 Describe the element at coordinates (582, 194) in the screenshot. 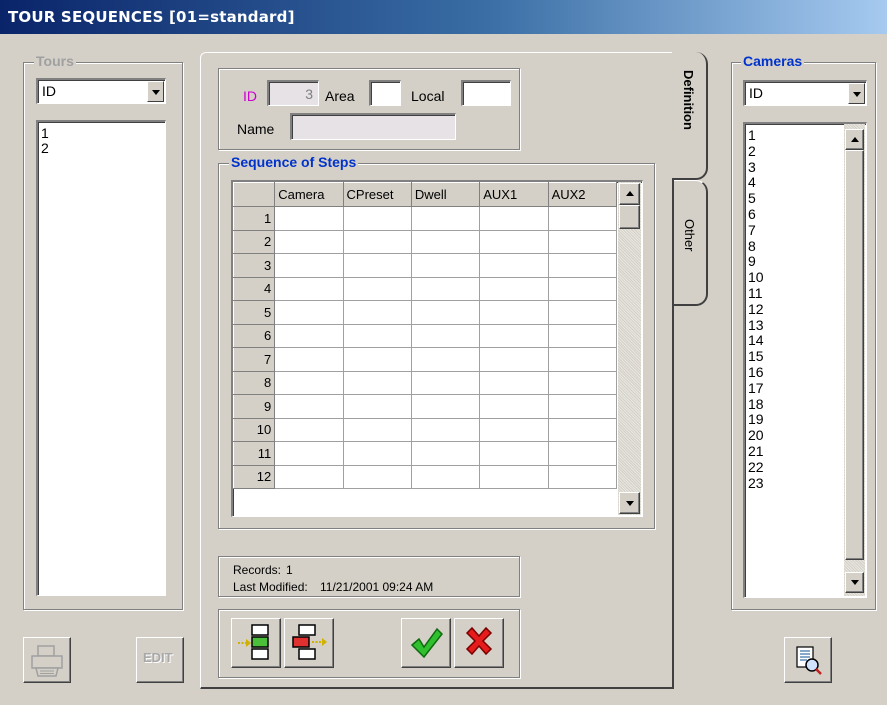

I see `grid-column-header: AUX2` at that location.